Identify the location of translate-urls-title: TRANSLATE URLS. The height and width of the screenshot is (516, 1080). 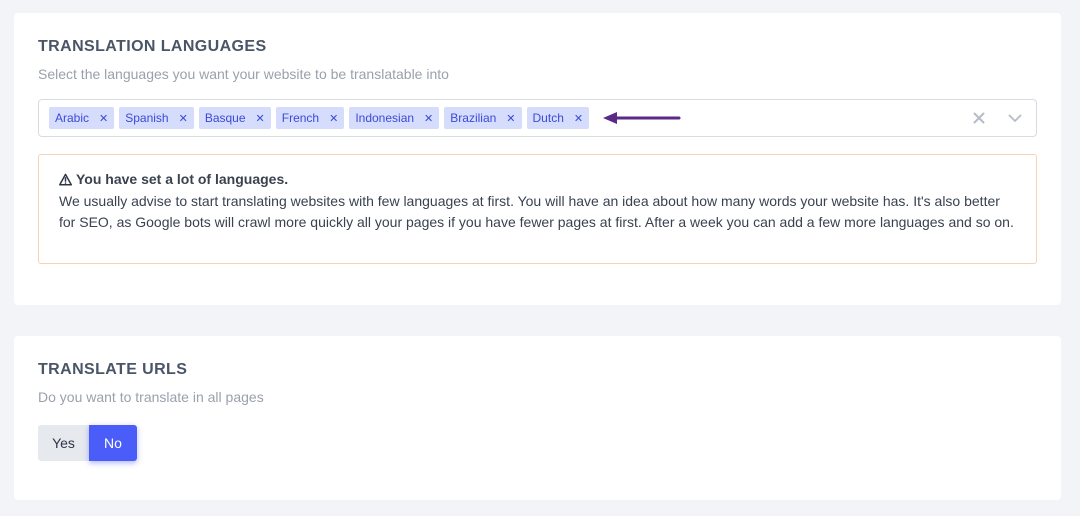
(113, 369).